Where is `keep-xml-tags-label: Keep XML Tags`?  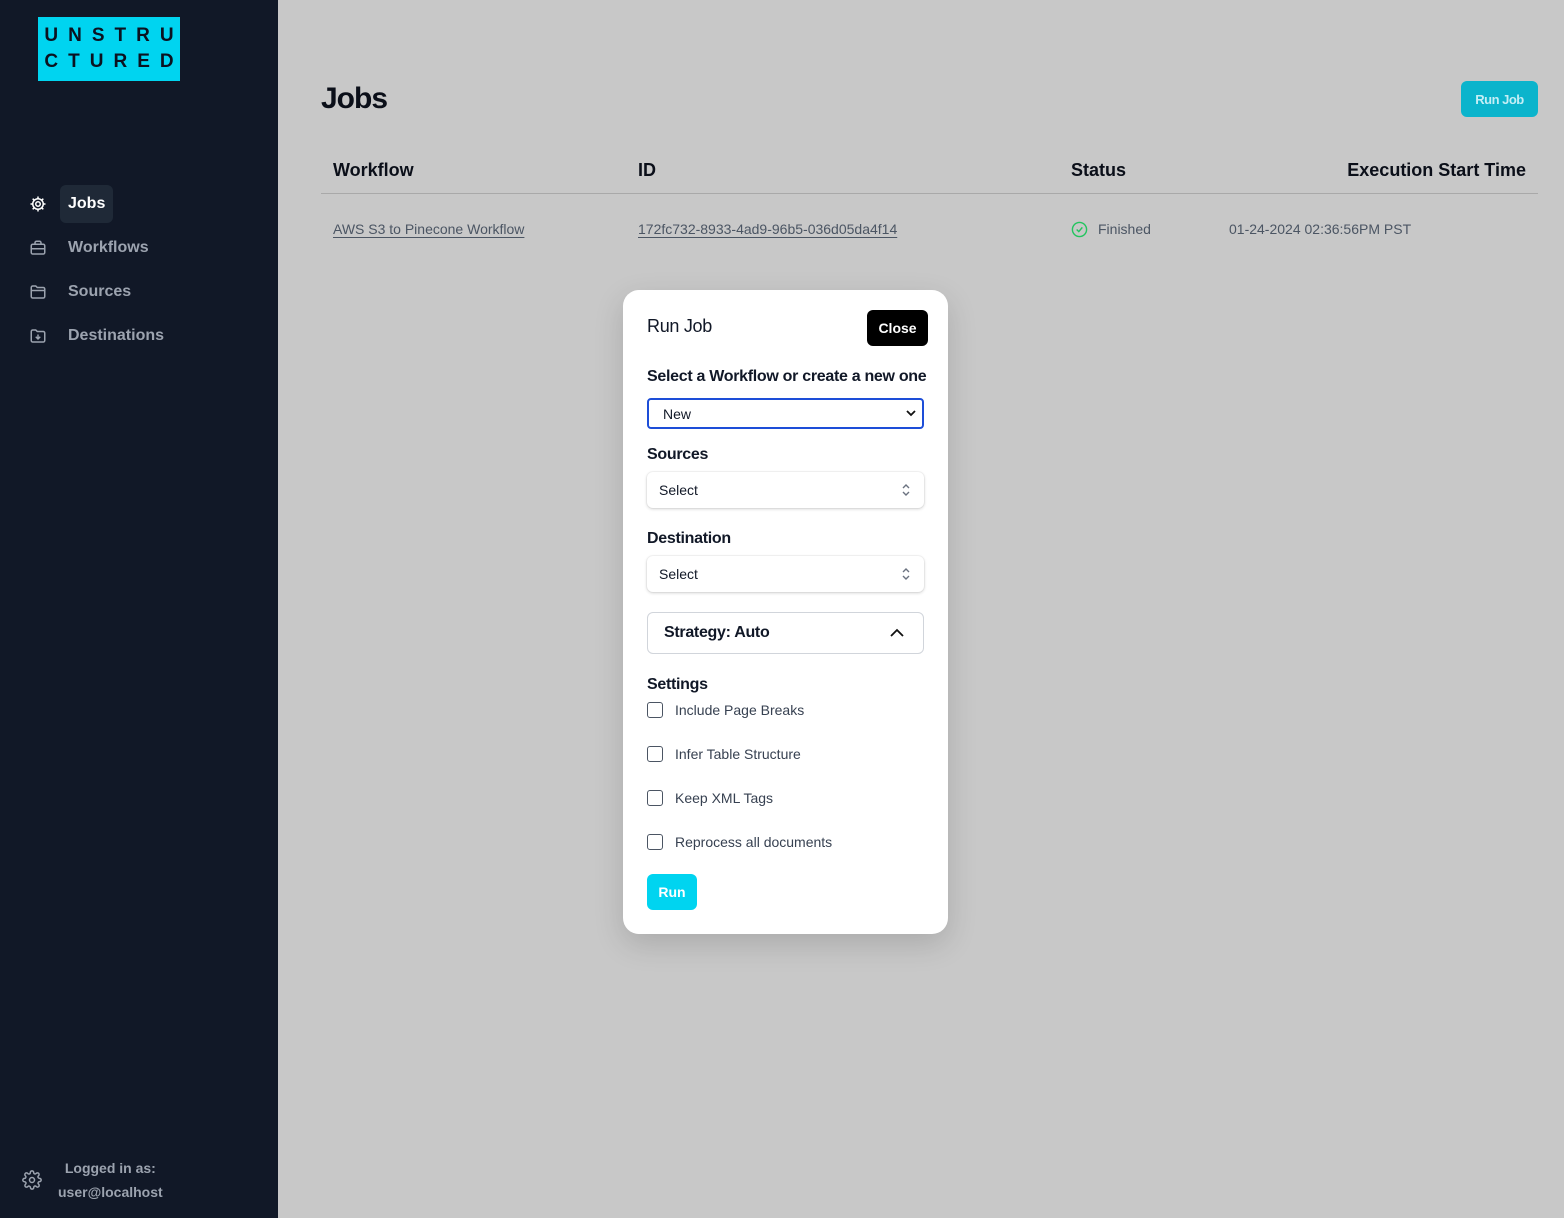 keep-xml-tags-label: Keep XML Tags is located at coordinates (724, 798).